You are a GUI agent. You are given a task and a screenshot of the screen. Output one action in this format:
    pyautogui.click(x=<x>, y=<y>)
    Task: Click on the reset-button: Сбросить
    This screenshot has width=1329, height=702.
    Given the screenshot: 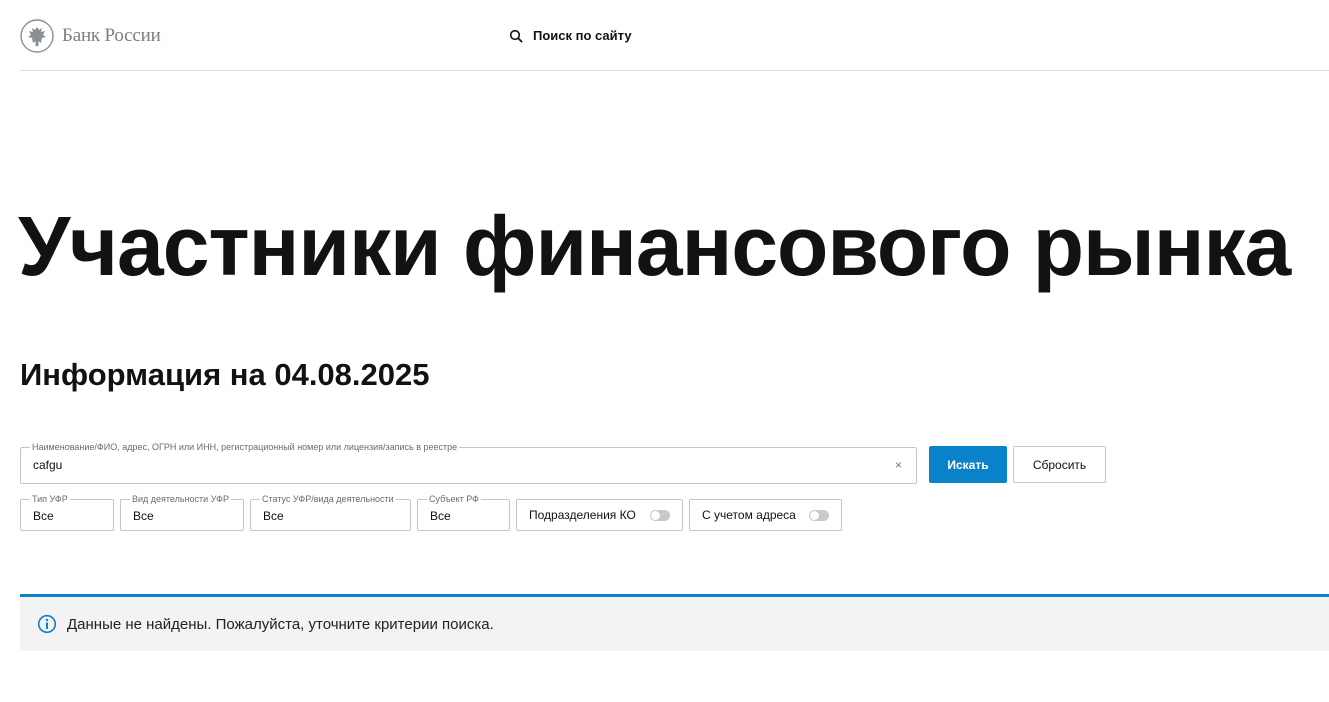 What is the action you would take?
    pyautogui.click(x=1059, y=464)
    